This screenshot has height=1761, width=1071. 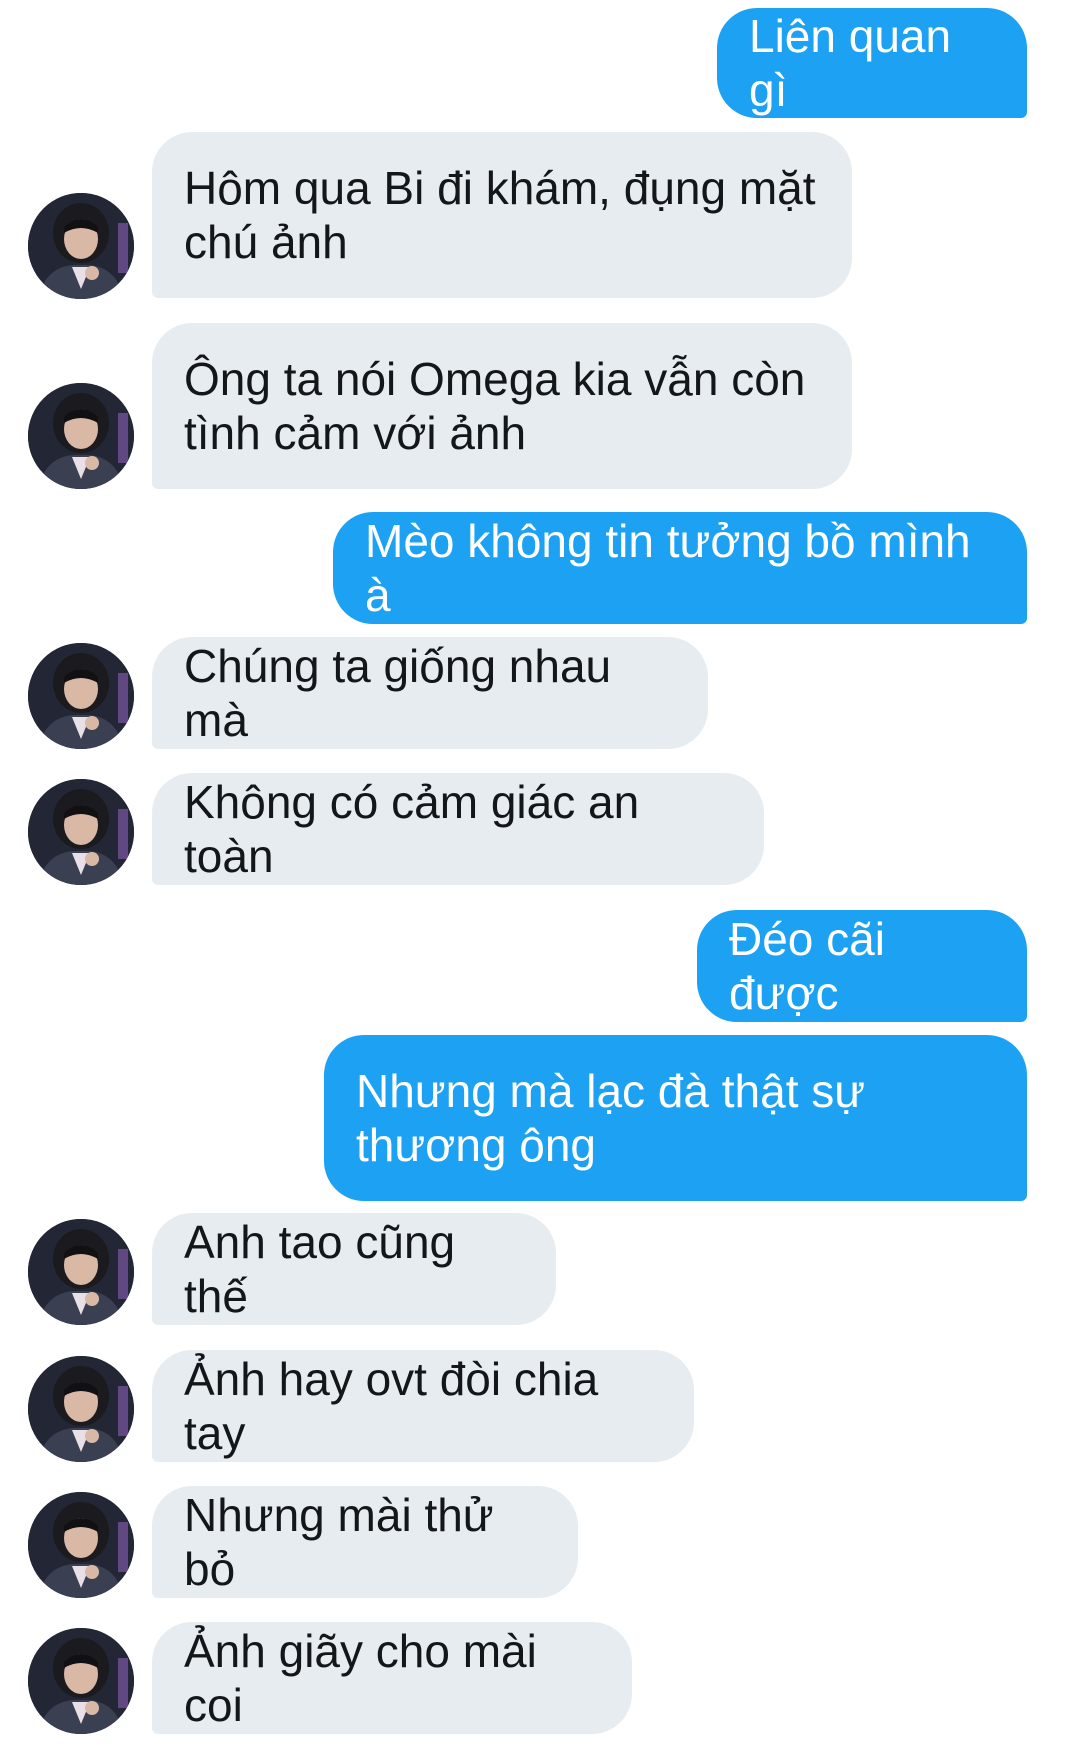 What do you see at coordinates (392, 1678) in the screenshot?
I see `incoming-message-bubble: Ảnh giãy cho mài coi` at bounding box center [392, 1678].